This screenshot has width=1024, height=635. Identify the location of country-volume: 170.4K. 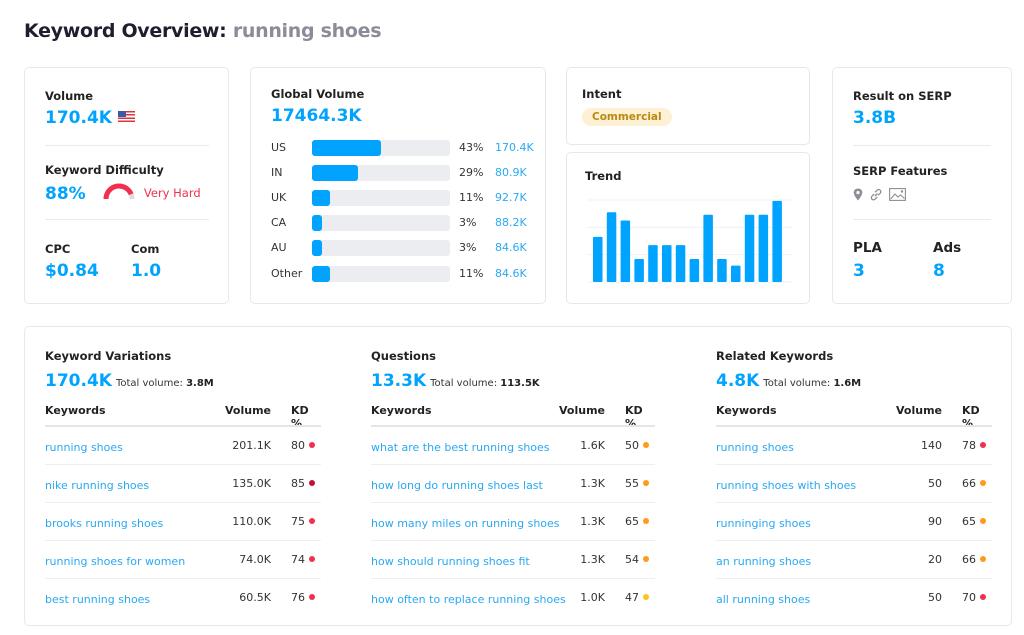
(514, 147).